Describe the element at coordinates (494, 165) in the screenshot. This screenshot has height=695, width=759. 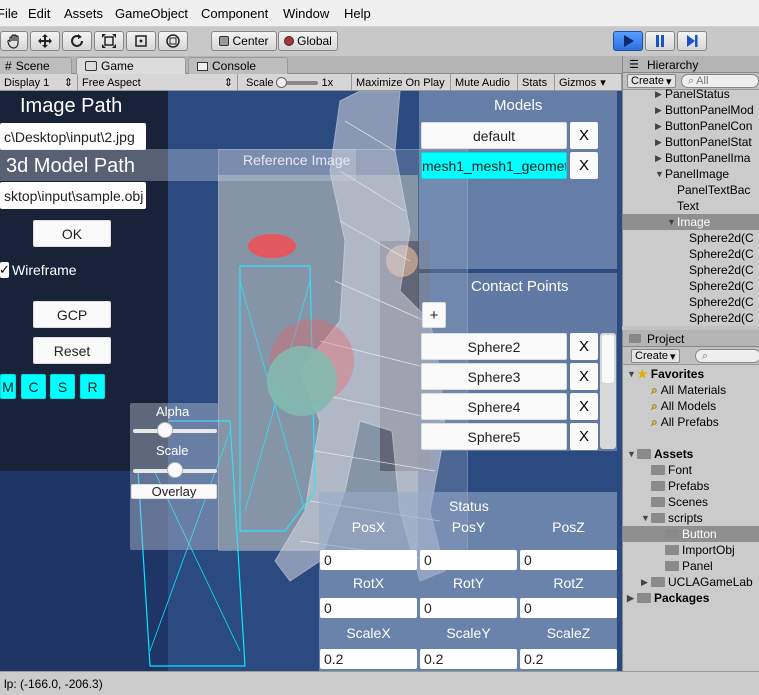
I see `model-item-mesh: mesh1_mesh1_geomet` at that location.